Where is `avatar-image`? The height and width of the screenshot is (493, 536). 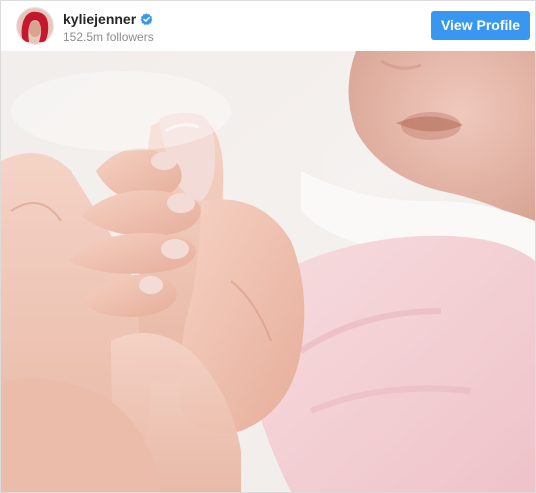
avatar-image is located at coordinates (35, 26).